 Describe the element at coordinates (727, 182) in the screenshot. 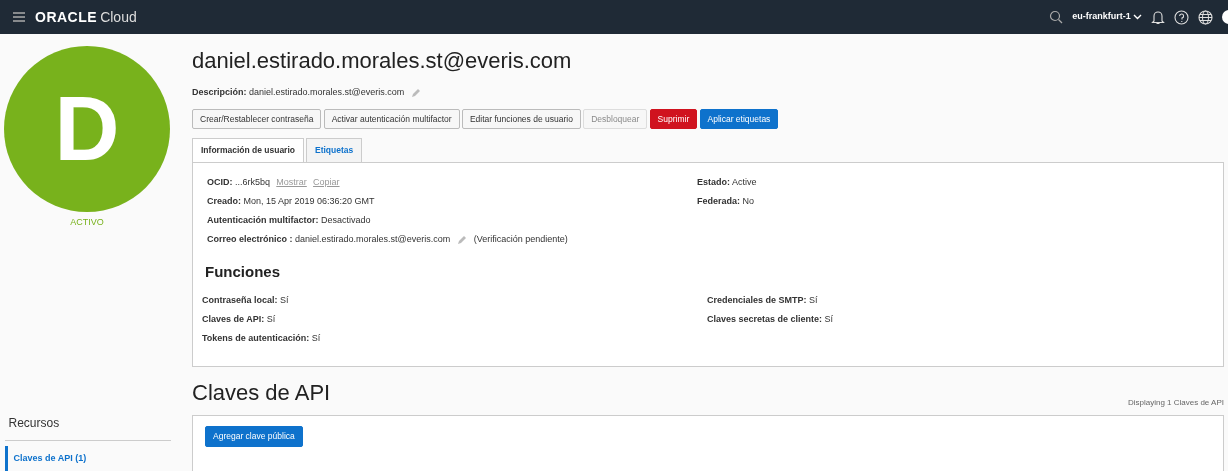

I see `detail-text: Estado: Active` at that location.